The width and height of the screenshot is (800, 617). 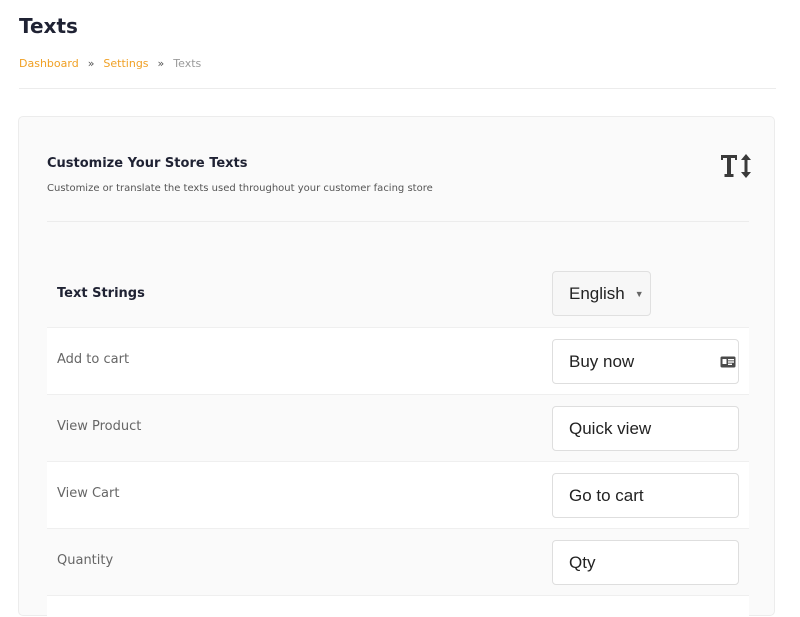 I want to click on language-select-value: English, so click(x=597, y=293).